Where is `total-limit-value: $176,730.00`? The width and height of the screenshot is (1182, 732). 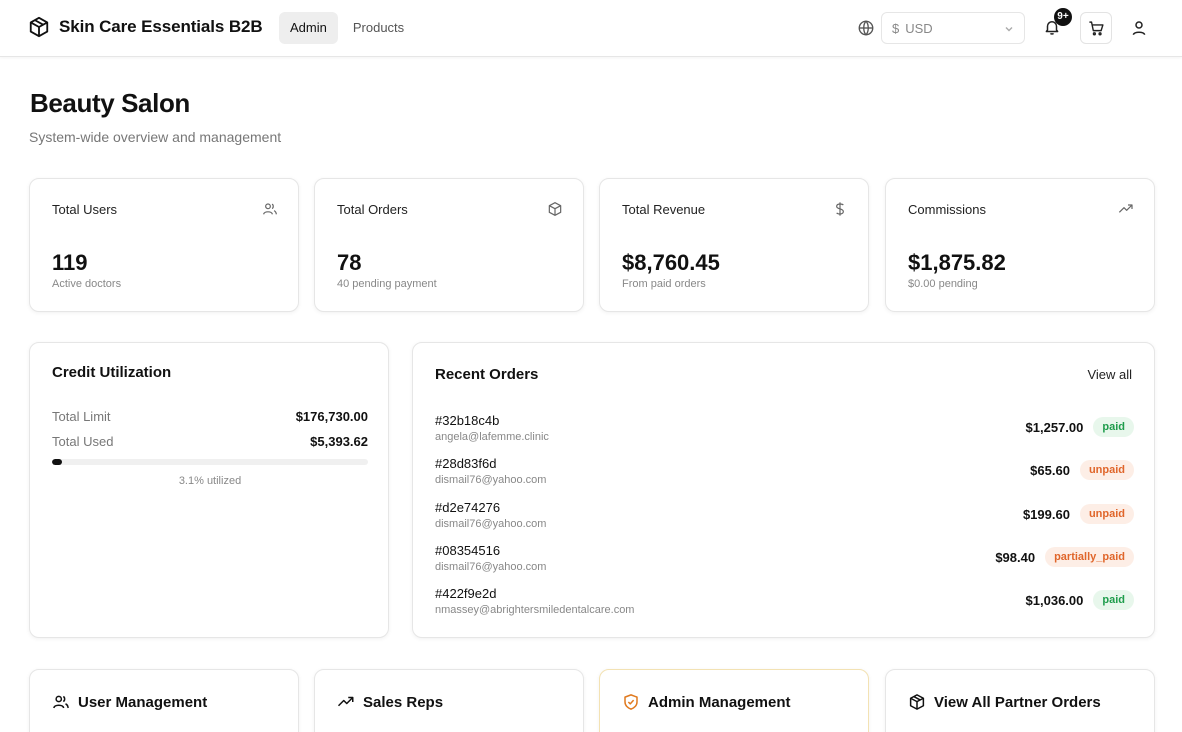
total-limit-value: $176,730.00 is located at coordinates (331, 416).